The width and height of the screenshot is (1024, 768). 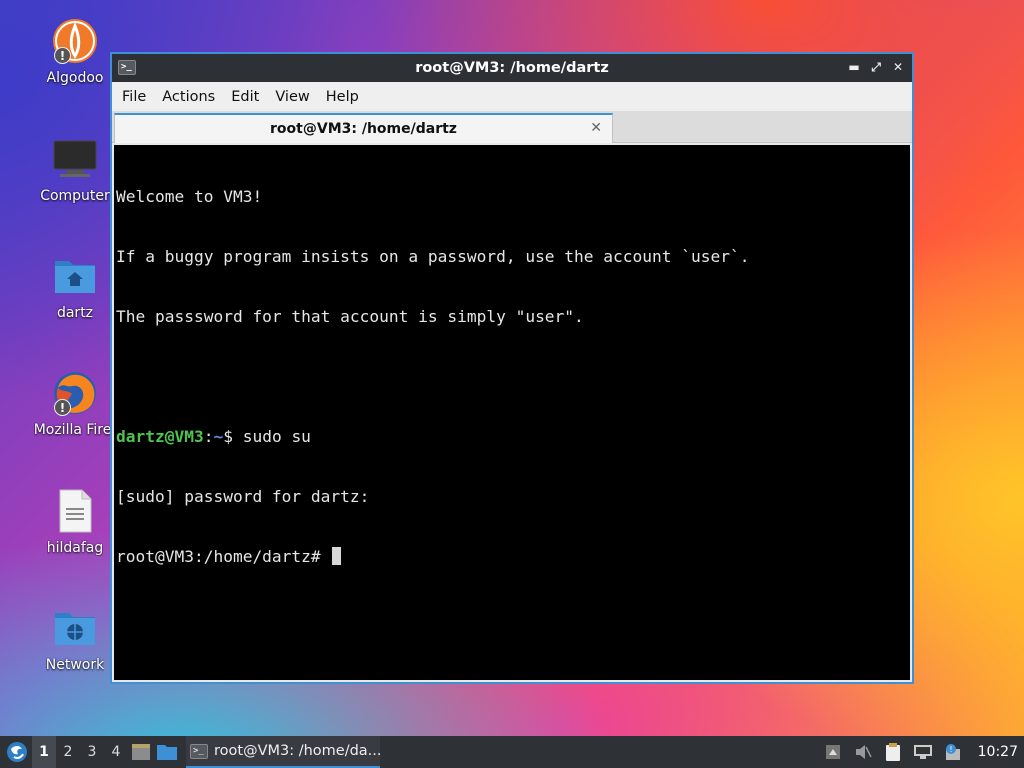 What do you see at coordinates (512, 96) in the screenshot?
I see `menubar: File Actions Edit View Help` at bounding box center [512, 96].